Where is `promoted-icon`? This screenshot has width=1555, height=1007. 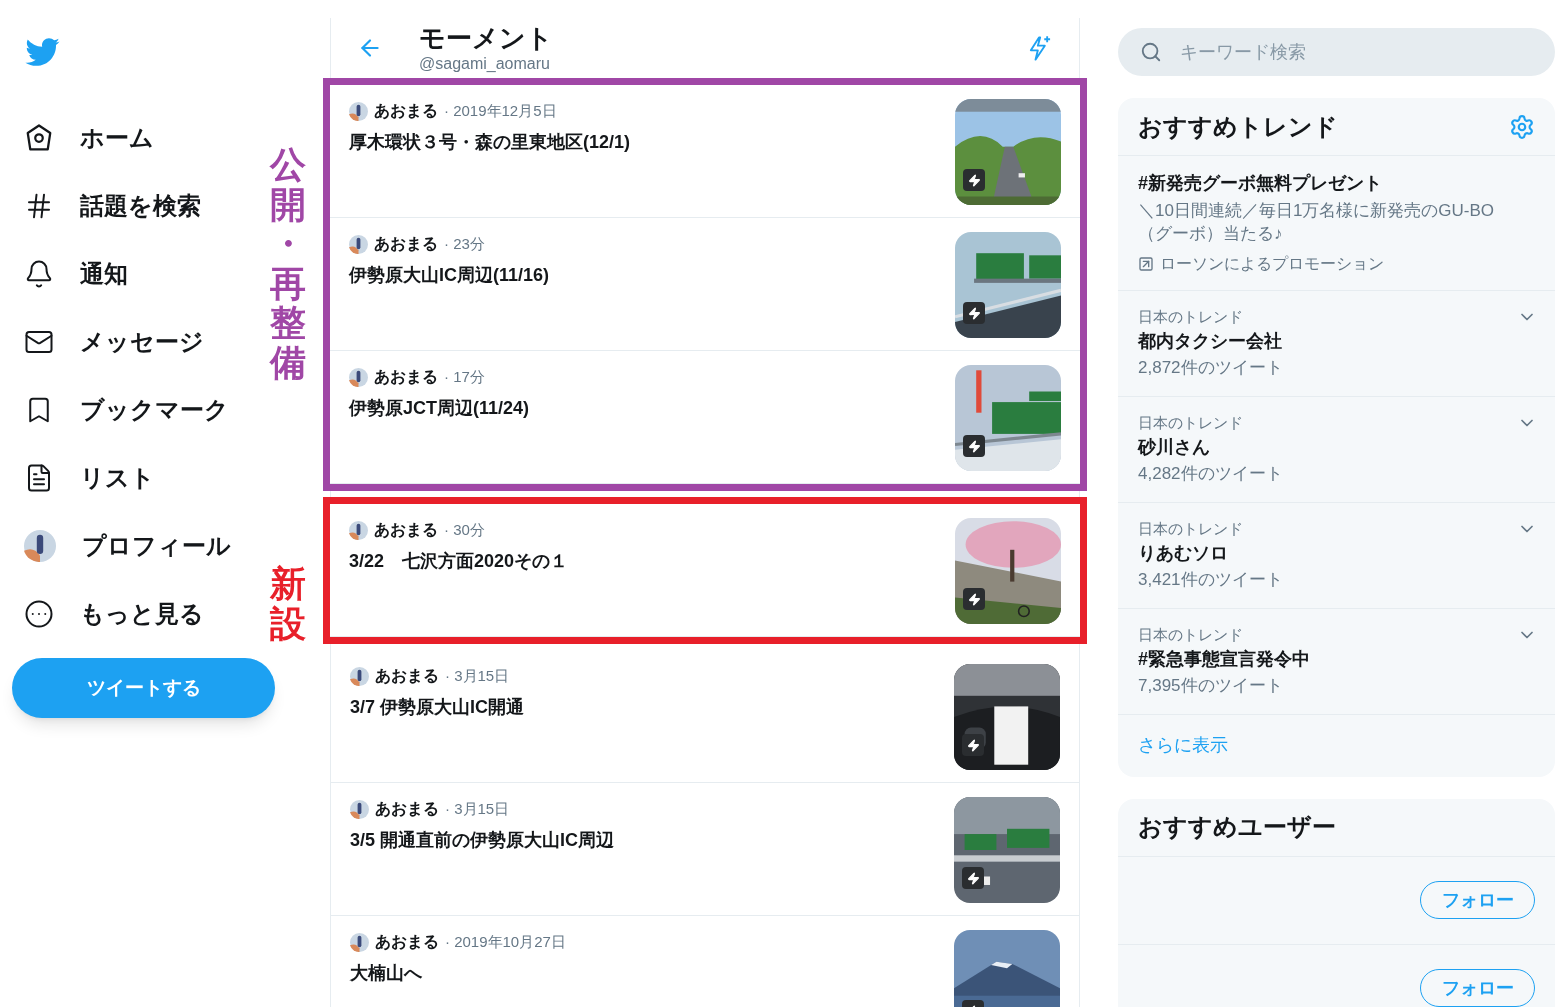
promoted-icon is located at coordinates (1146, 263).